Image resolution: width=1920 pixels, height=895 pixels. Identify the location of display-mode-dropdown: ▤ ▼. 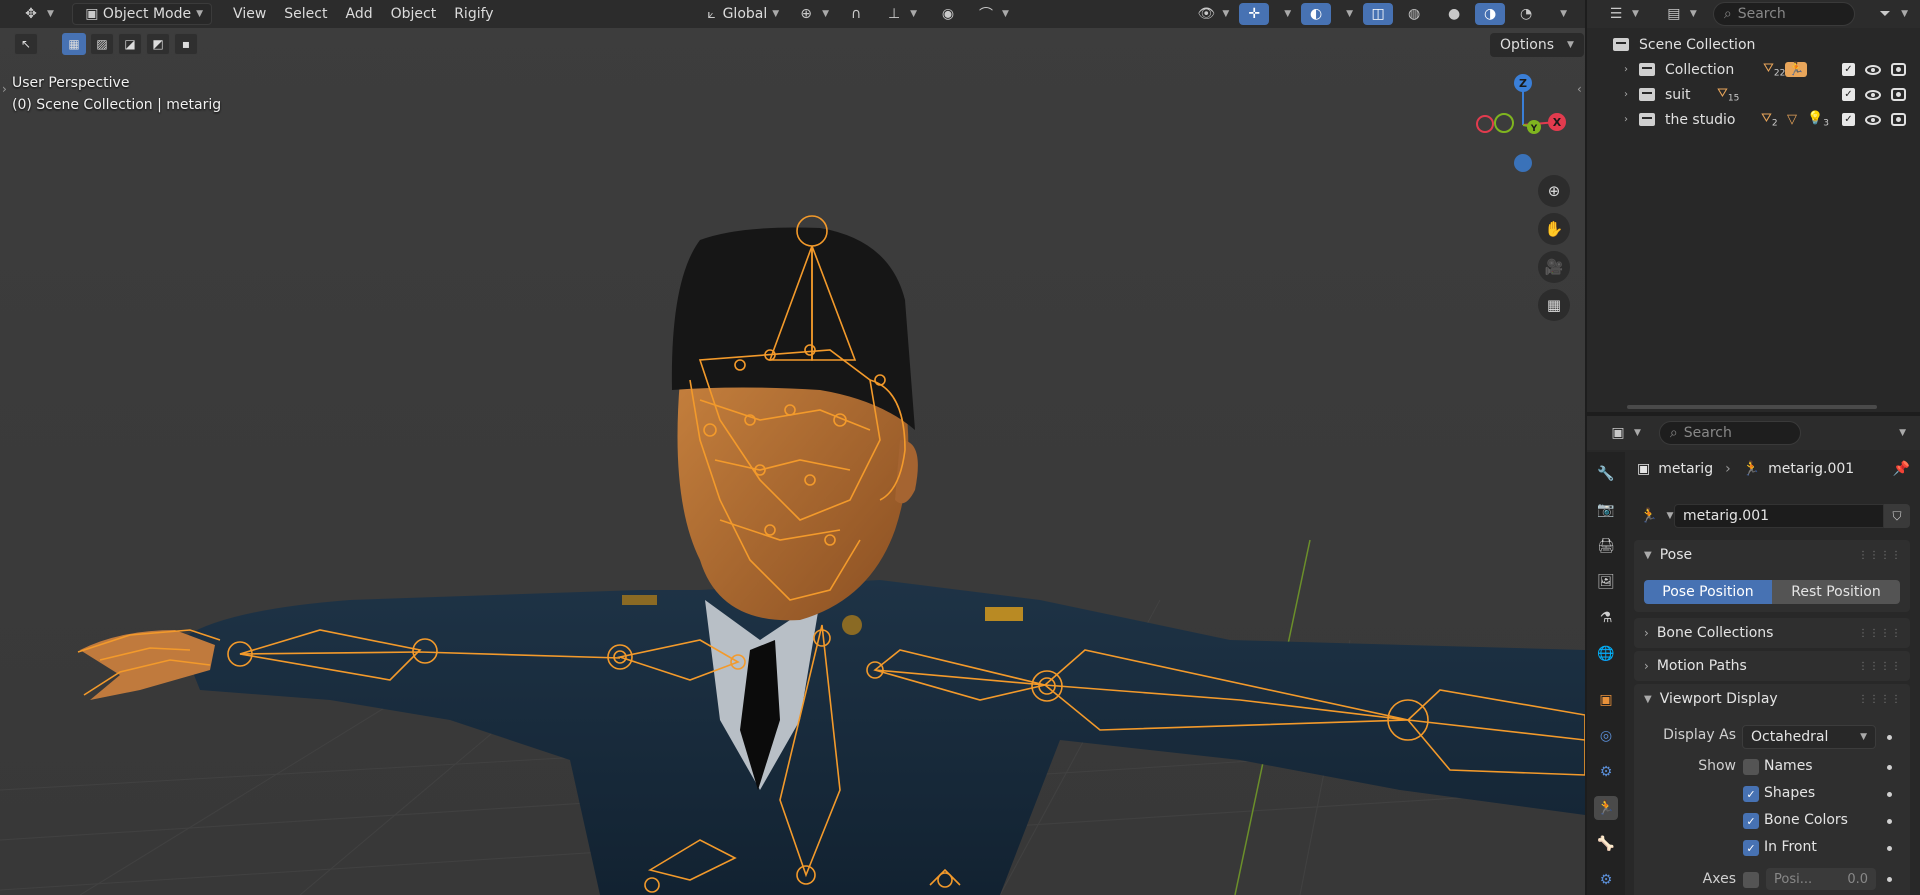
(1680, 14).